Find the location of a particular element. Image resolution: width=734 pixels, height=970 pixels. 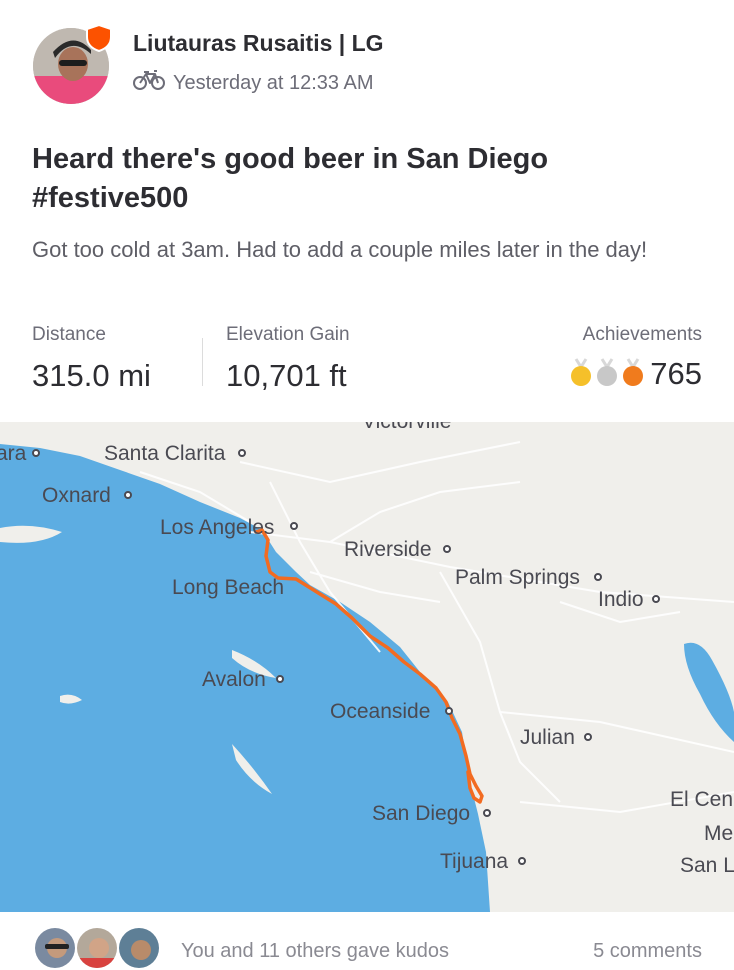

activity-meta: Yesterday at 12:33 AM is located at coordinates (253, 83).